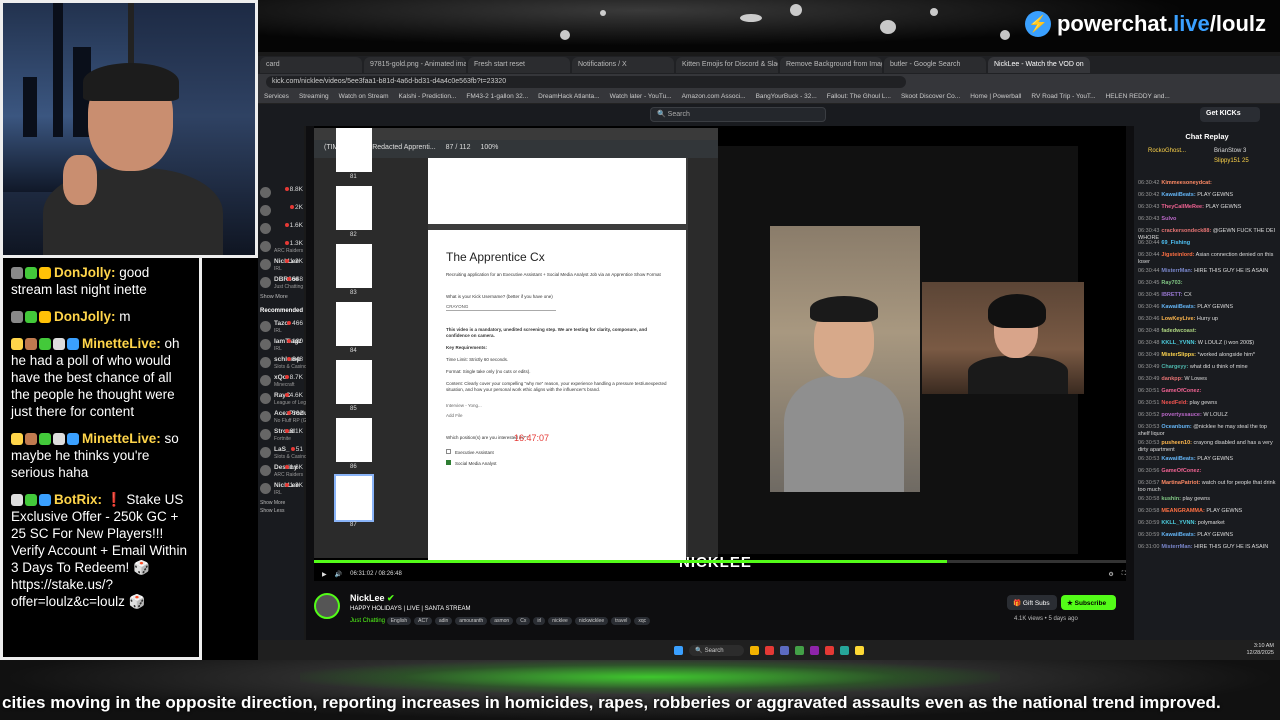 This screenshot has width=1280, height=720. Describe the element at coordinates (274, 297) in the screenshot. I see `show-more-link: Show More` at that location.